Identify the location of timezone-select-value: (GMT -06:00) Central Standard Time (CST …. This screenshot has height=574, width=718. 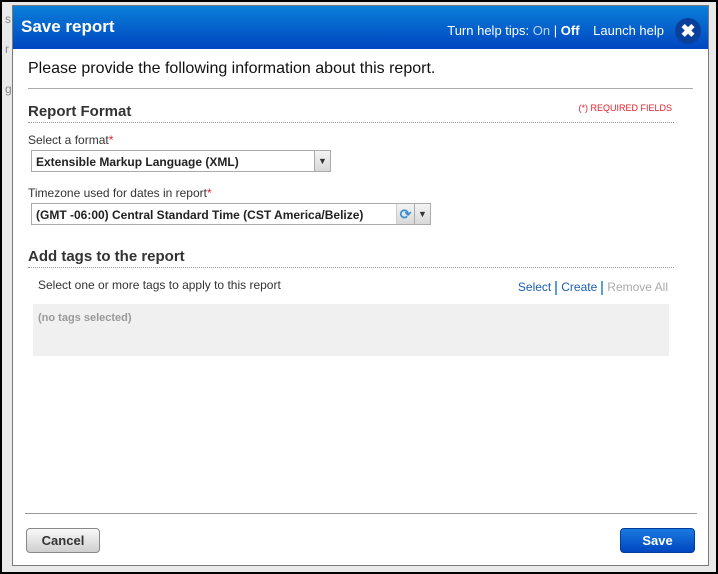
(200, 215).